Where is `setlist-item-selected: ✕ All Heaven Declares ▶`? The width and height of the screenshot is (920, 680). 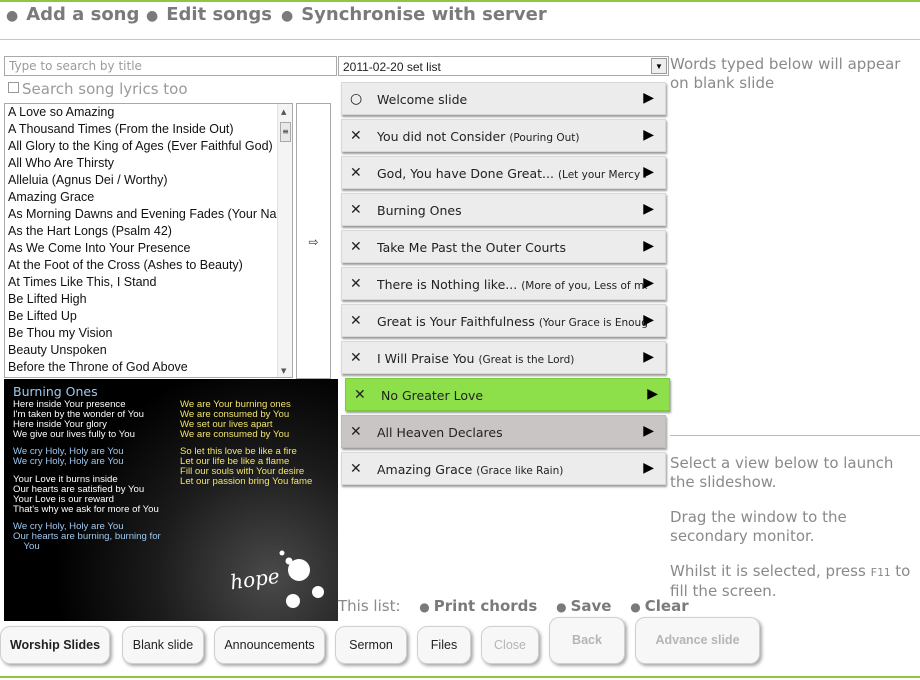 setlist-item-selected: ✕ All Heaven Declares ▶ is located at coordinates (503, 431).